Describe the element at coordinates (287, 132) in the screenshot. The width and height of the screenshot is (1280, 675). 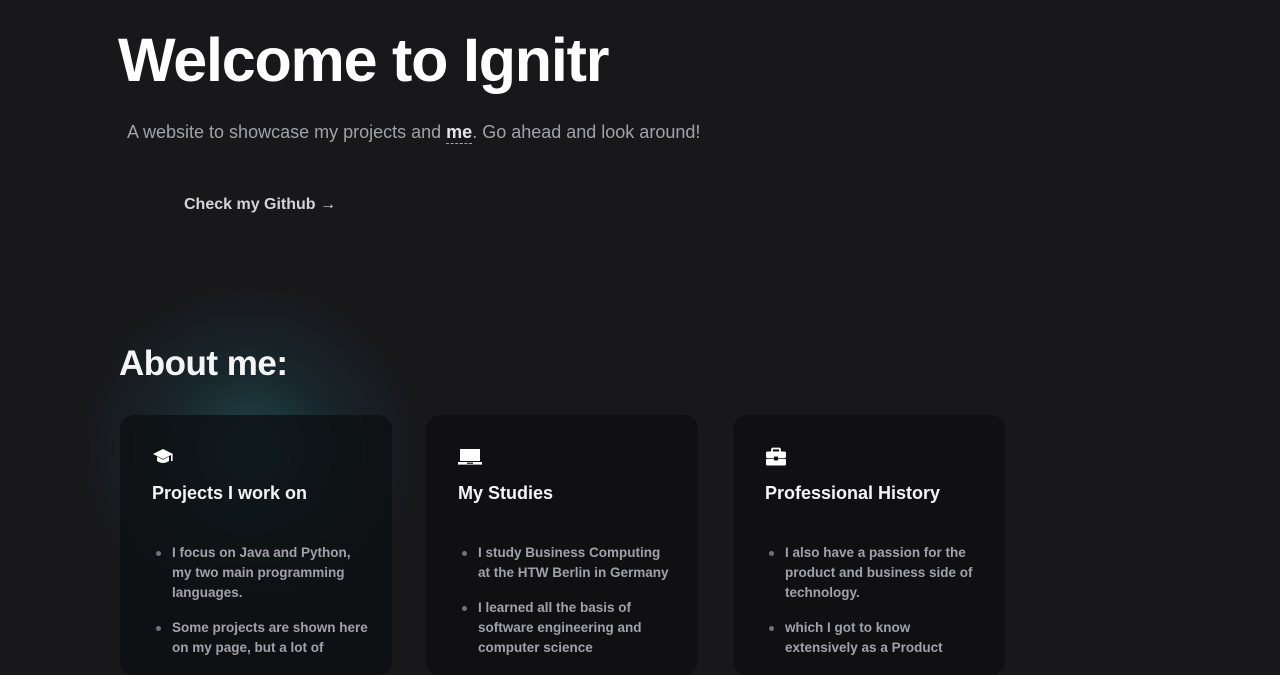
I see `subtitle-text-before: A website to showcase my projects and` at that location.